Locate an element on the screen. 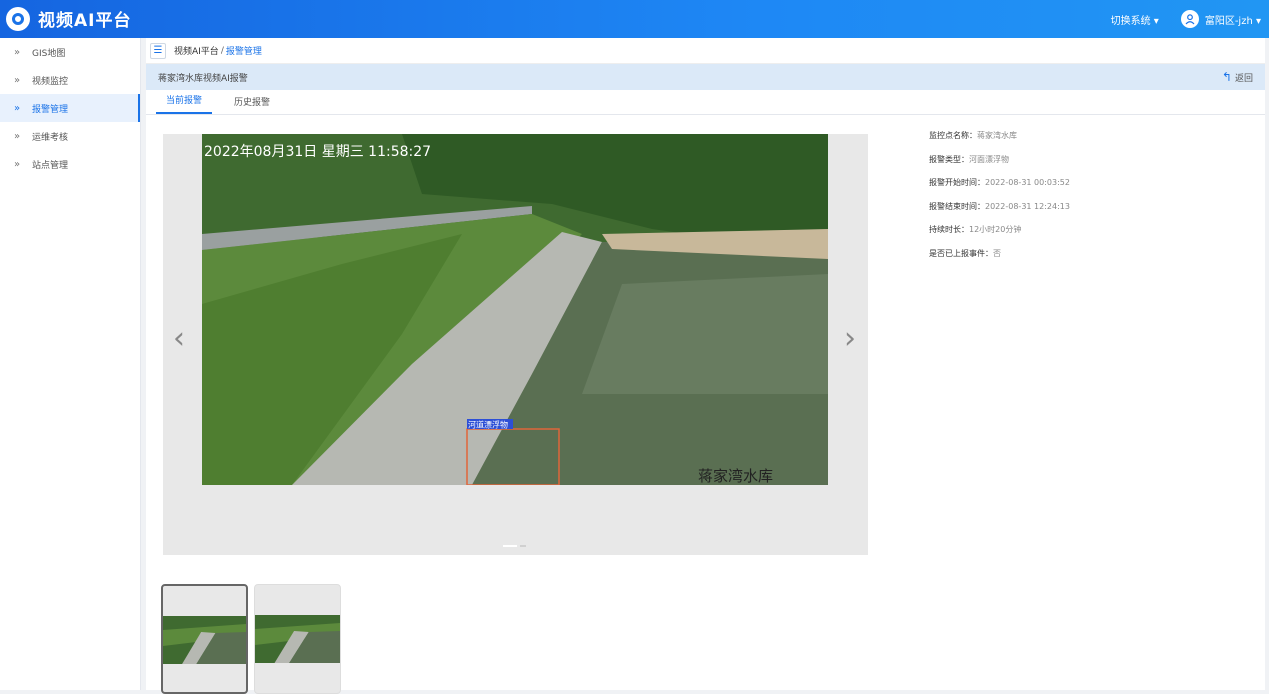  tab-current-alarm: 当前报警 is located at coordinates (184, 103).